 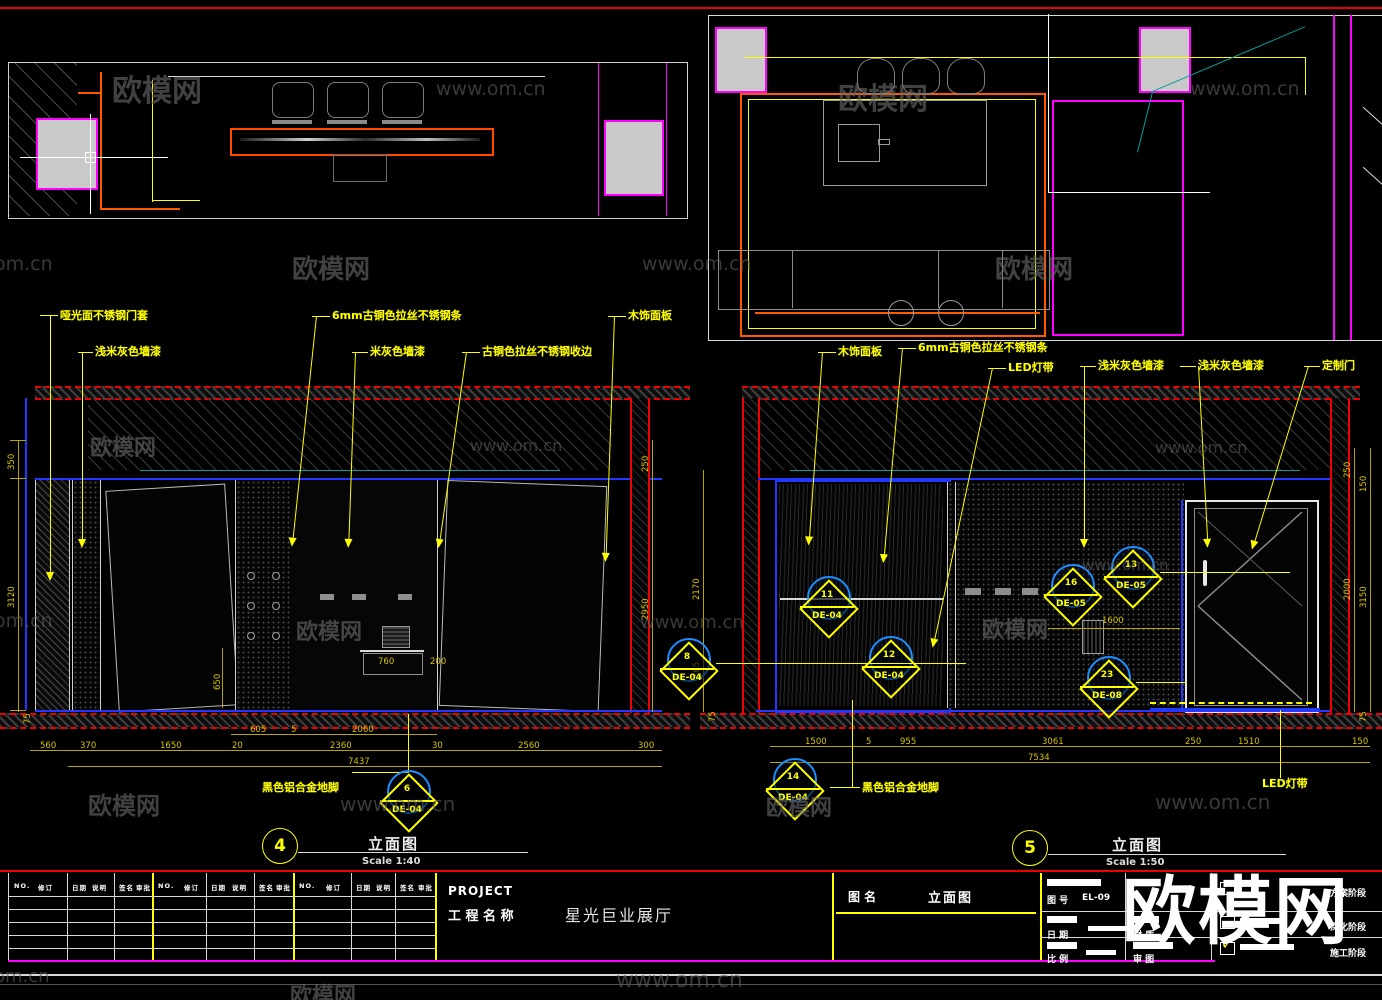 What do you see at coordinates (300, 787) in the screenshot?
I see `skirting-label: 黑色铝合金地脚` at bounding box center [300, 787].